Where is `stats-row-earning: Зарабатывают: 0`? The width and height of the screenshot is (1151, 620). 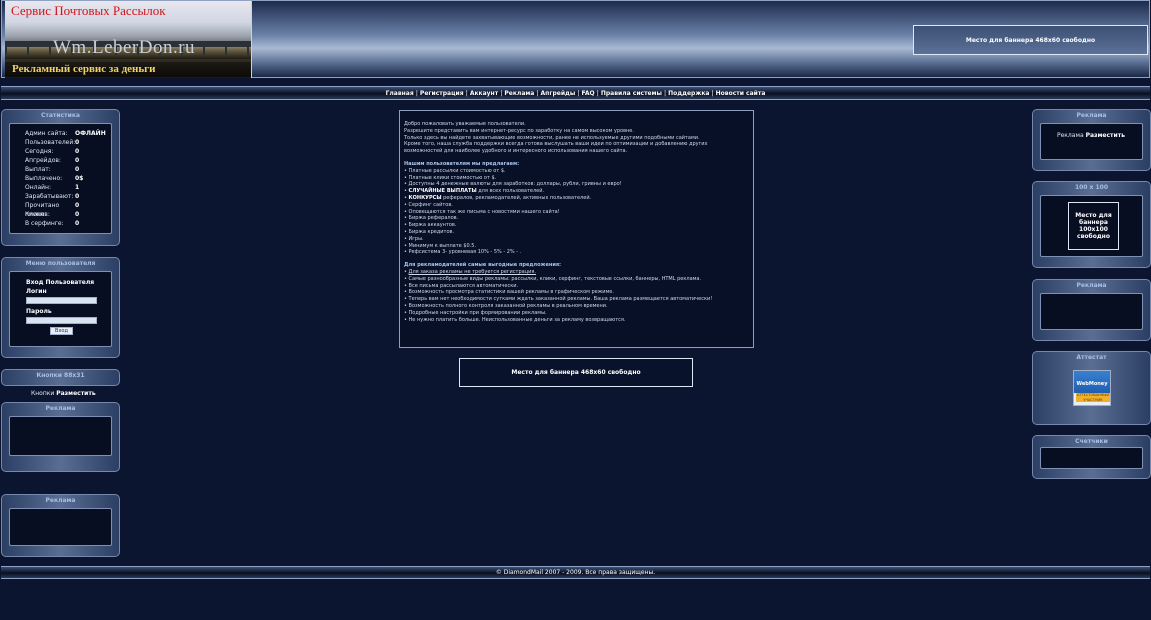
stats-row-earning: Зарабатывают: 0 is located at coordinates (60, 196).